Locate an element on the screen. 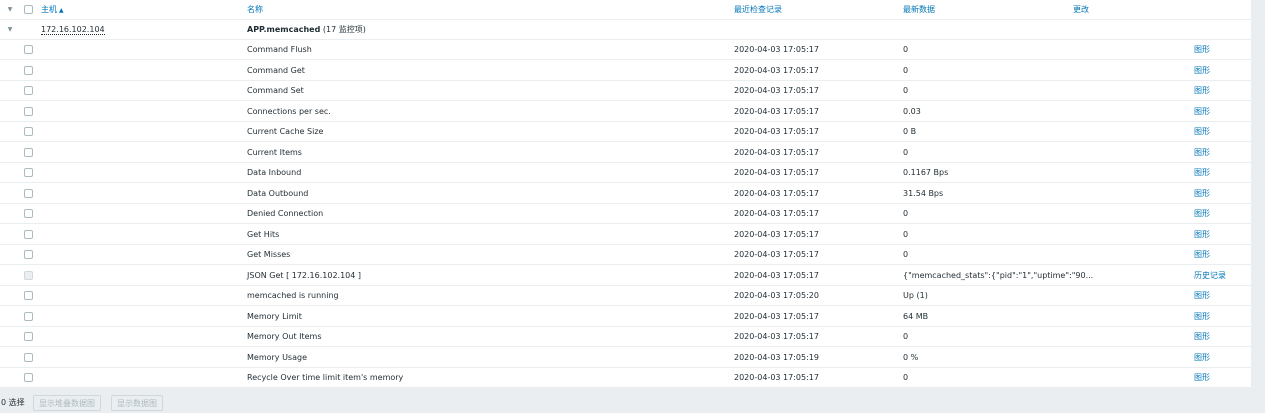 This screenshot has height=413, width=1265. sort-last-check-link: 最近检查记录 is located at coordinates (758, 10).